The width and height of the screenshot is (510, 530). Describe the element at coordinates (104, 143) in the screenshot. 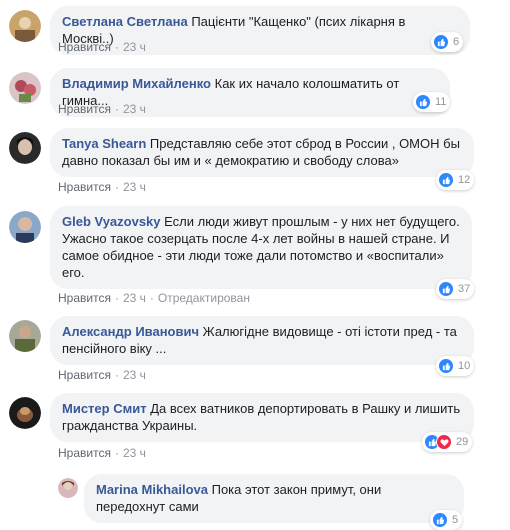

I see `comment-author: Tanya Shearn` at that location.